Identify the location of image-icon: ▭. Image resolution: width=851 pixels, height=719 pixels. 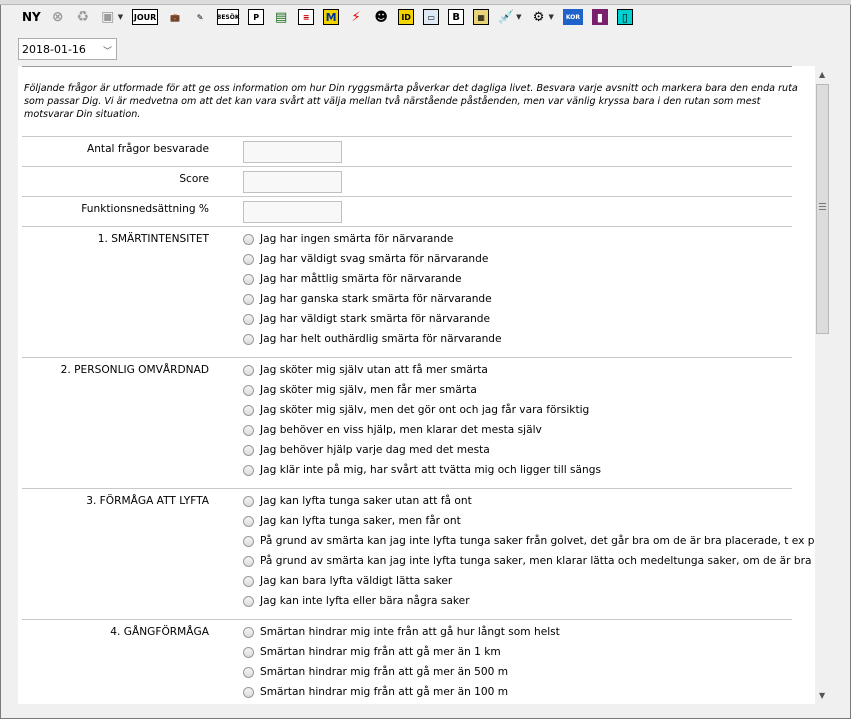
(431, 17).